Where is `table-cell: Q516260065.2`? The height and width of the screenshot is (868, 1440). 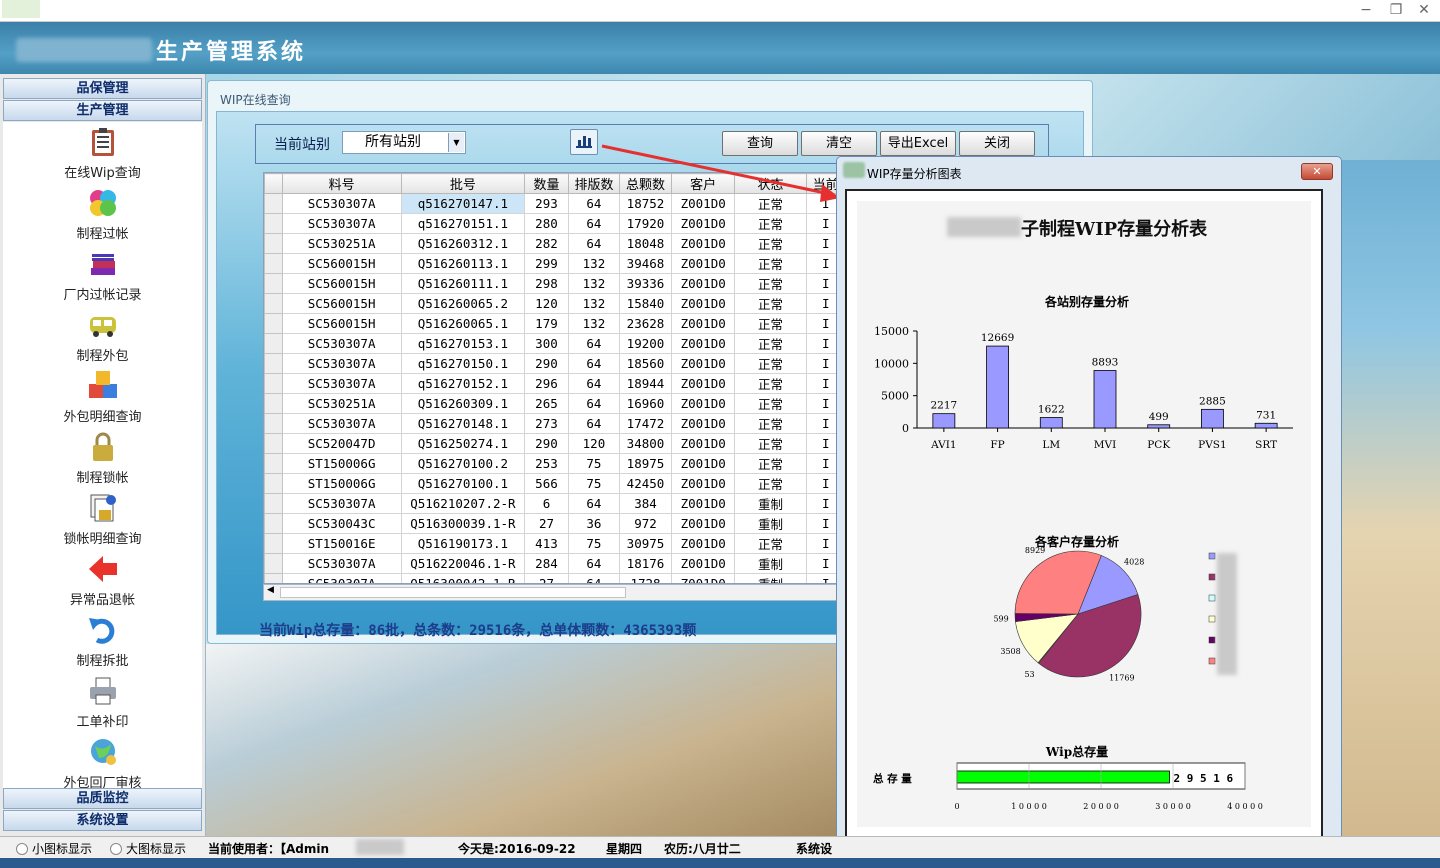
table-cell: Q516260065.2 is located at coordinates (463, 303).